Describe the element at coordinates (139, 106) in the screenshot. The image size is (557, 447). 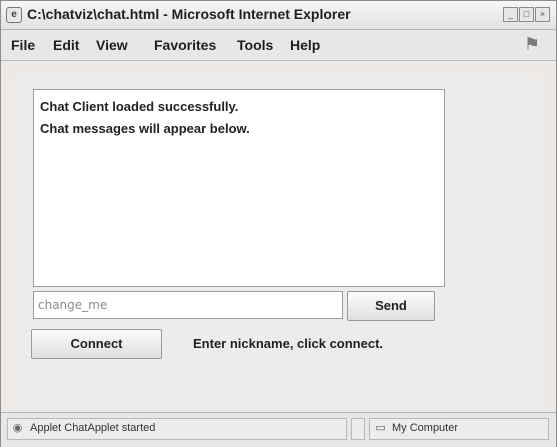
I see `chat-message: Chat Client loaded successfully.` at that location.